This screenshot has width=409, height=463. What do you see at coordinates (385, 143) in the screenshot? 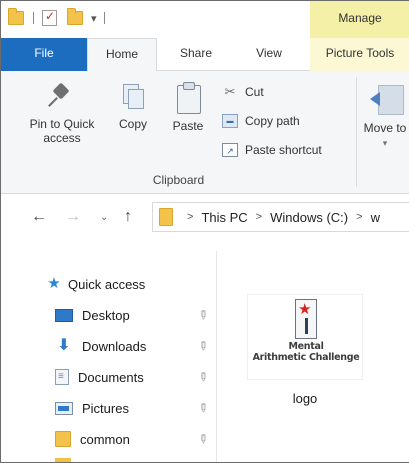
I see `move-to-dropdown-icon: ▾` at bounding box center [385, 143].